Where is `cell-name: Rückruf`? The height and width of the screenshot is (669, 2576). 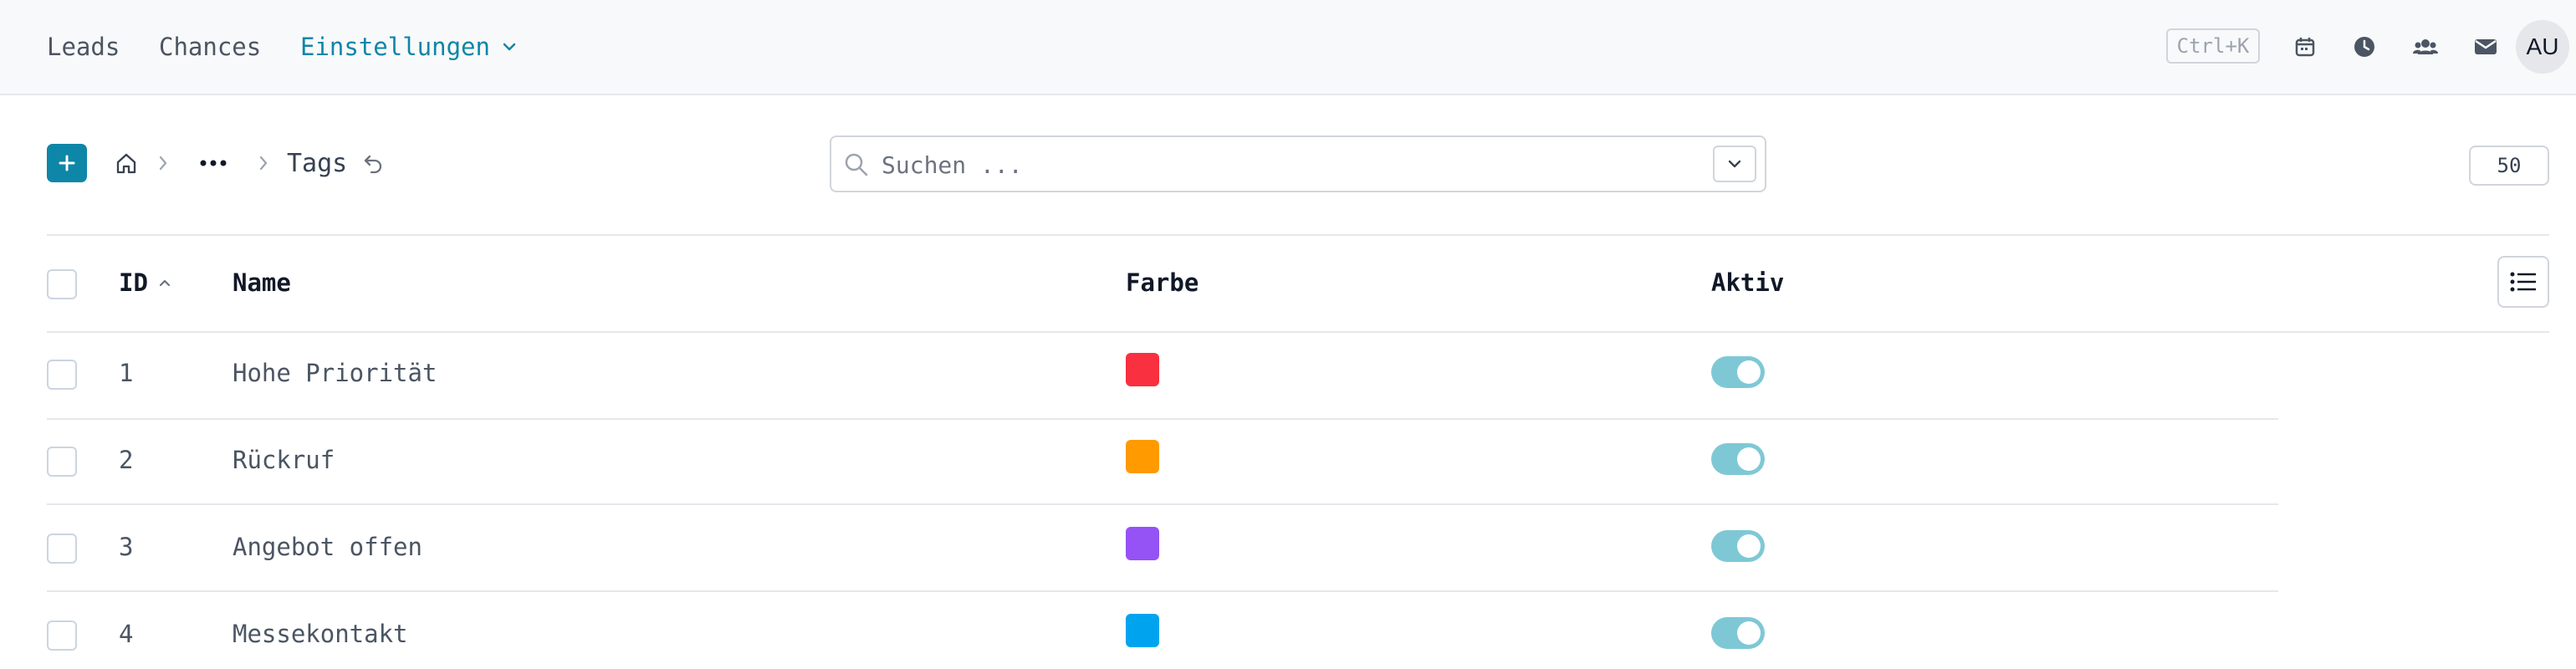 cell-name: Rückruf is located at coordinates (284, 460).